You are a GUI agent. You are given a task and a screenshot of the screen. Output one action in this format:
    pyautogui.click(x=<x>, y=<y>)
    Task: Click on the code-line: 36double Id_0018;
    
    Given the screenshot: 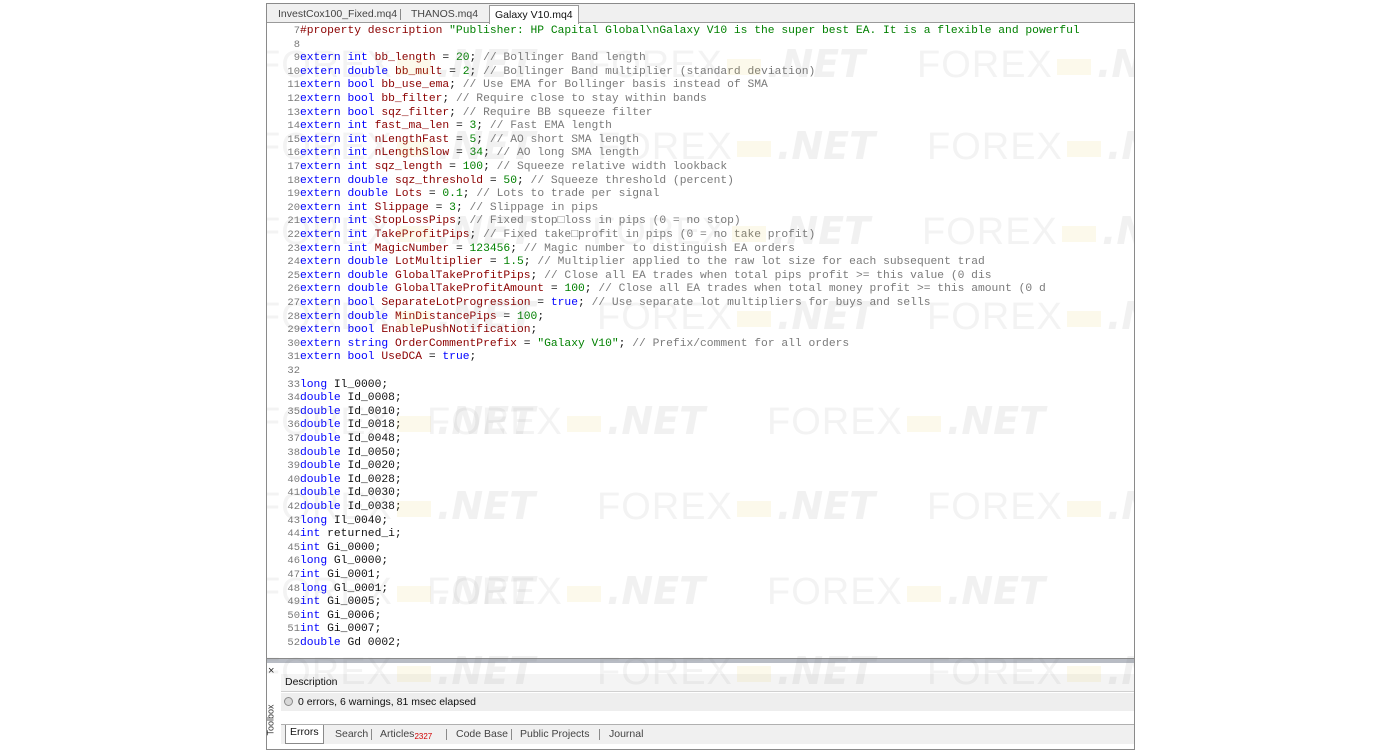 What is the action you would take?
    pyautogui.click(x=334, y=426)
    